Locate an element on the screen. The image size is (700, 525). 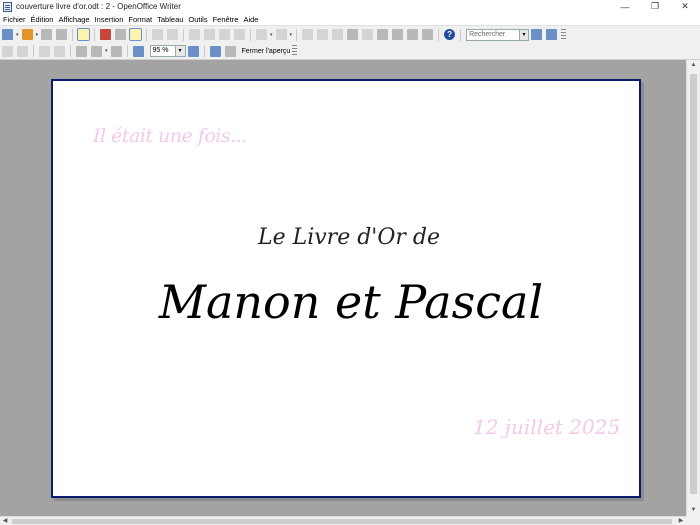
zoom-in-icon is located at coordinates (138, 51).